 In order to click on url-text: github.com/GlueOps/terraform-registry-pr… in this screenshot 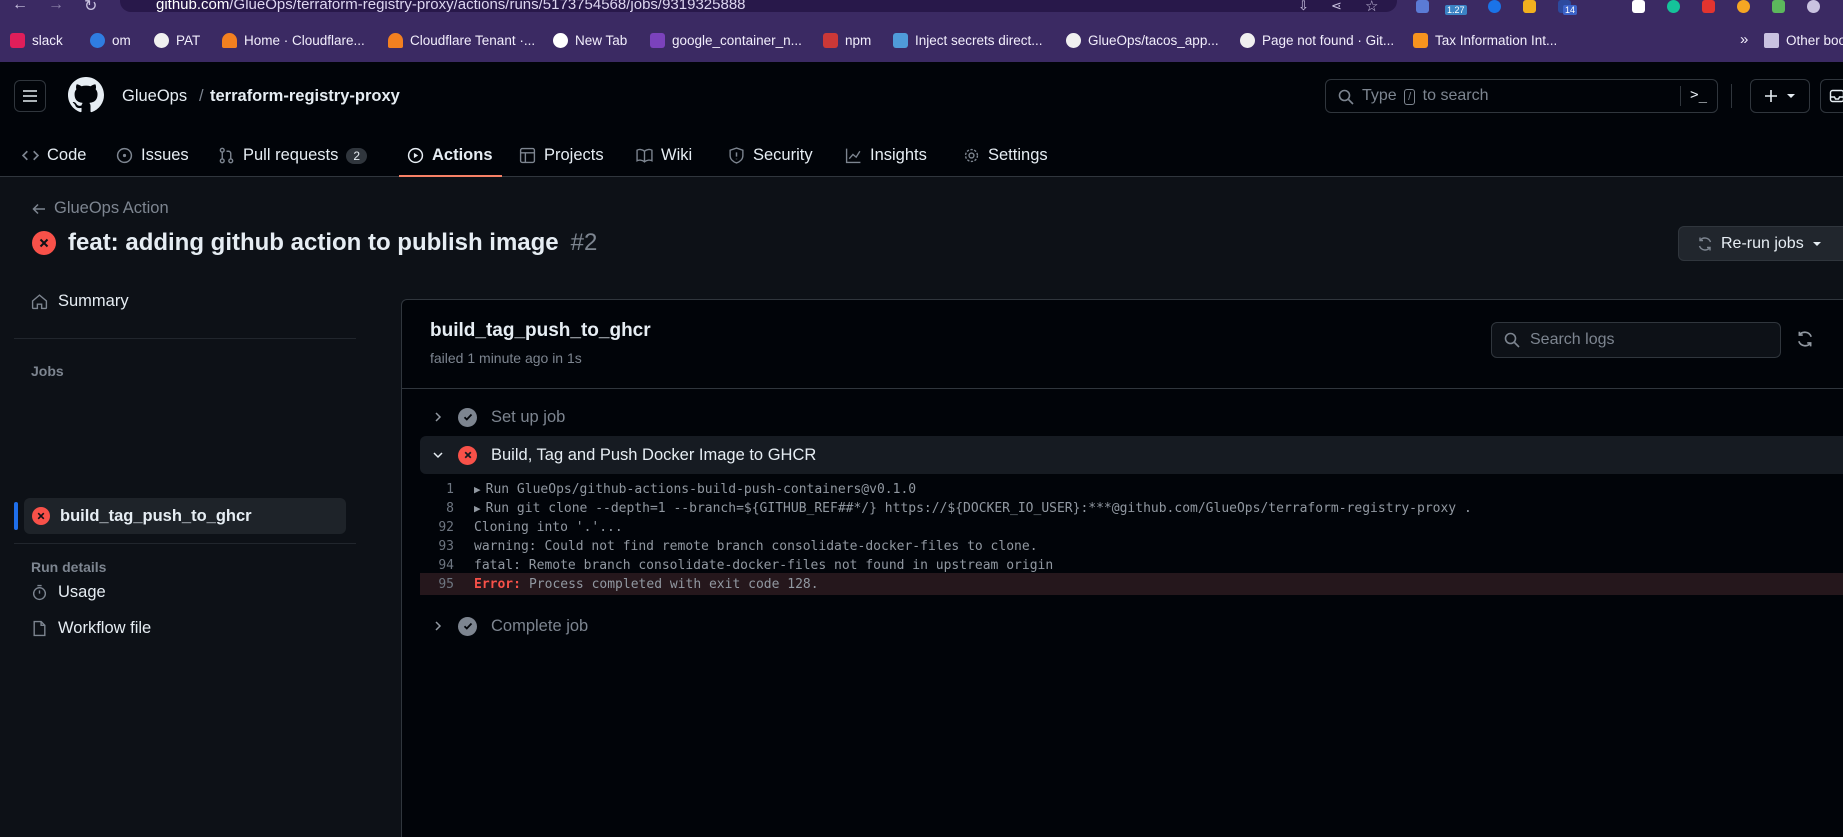, I will do `click(451, 6)`.